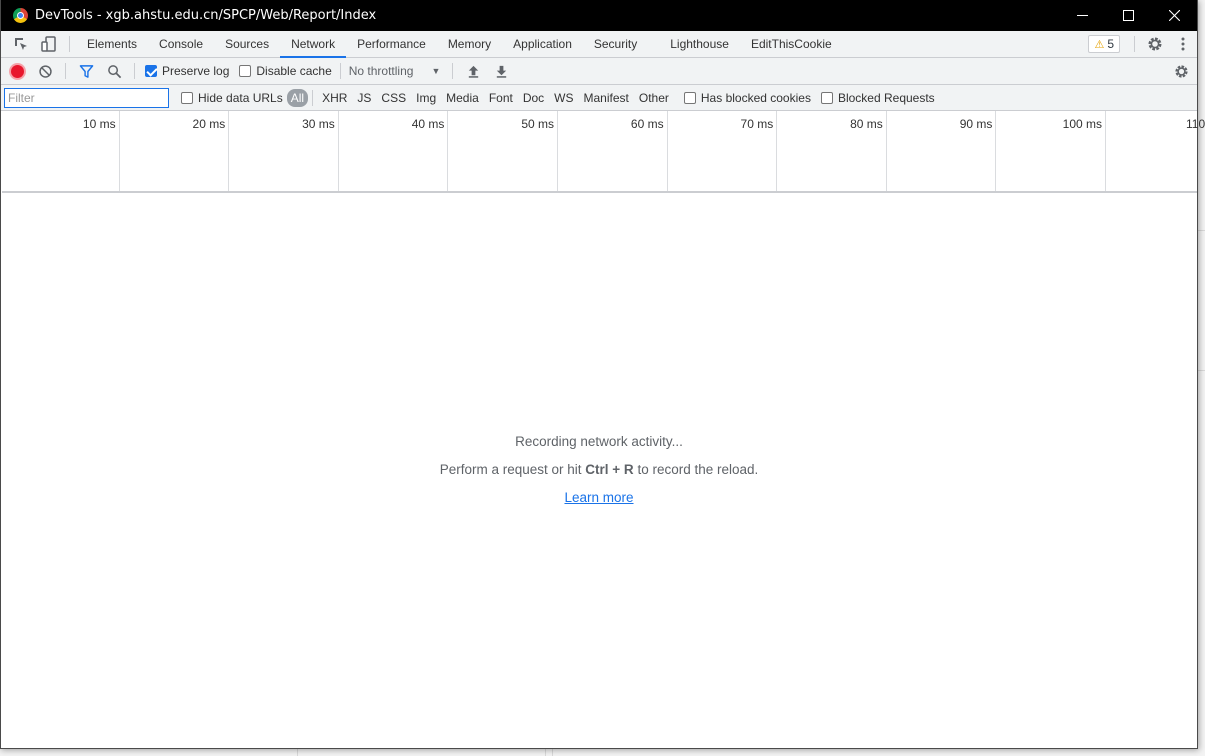  I want to click on type-filter-xhr: XHR, so click(334, 98).